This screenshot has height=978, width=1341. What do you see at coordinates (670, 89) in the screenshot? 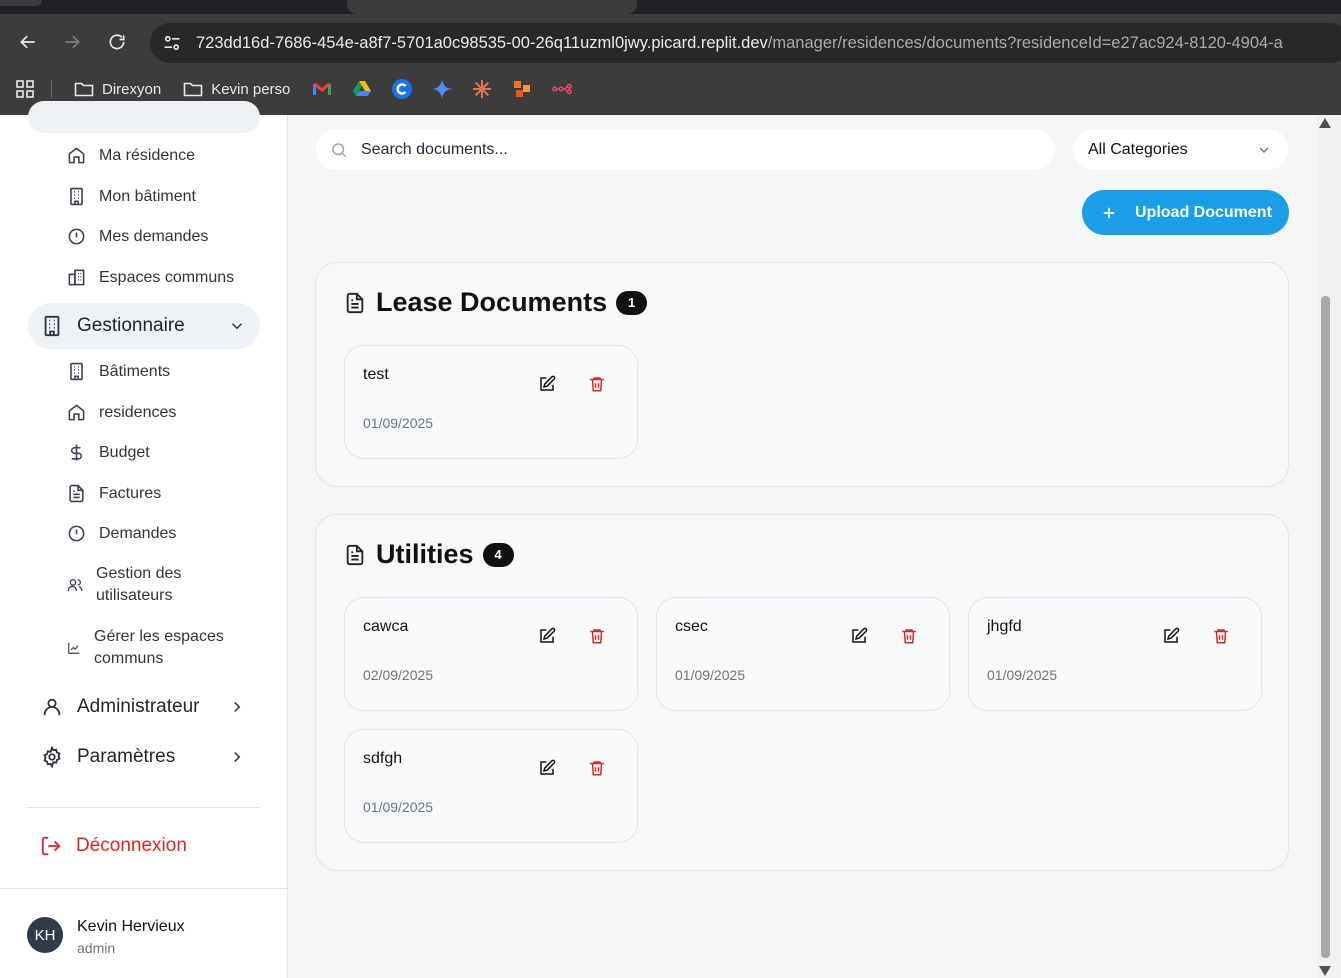
I see `bookmarks-bar: Direxyon Kevin perso` at bounding box center [670, 89].